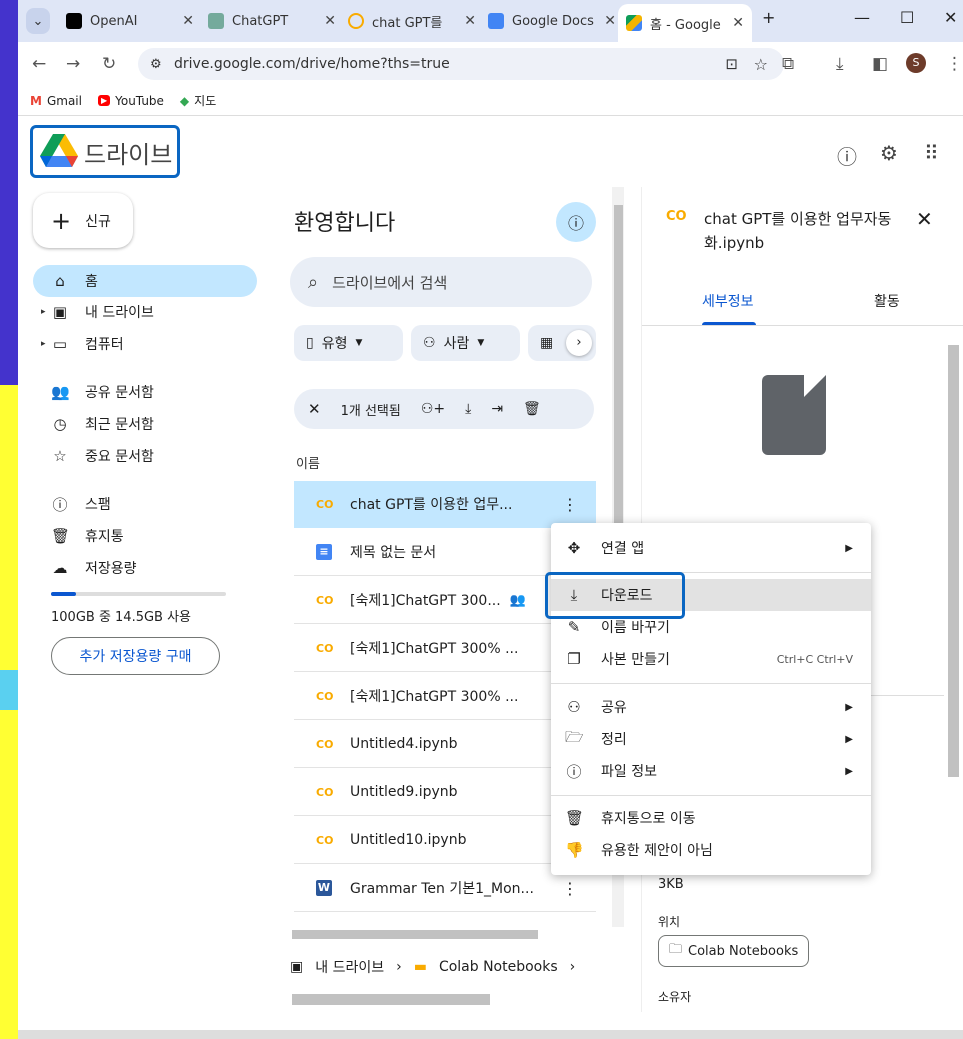  I want to click on sidebar-item-label: 내 드라이브, so click(119, 313).